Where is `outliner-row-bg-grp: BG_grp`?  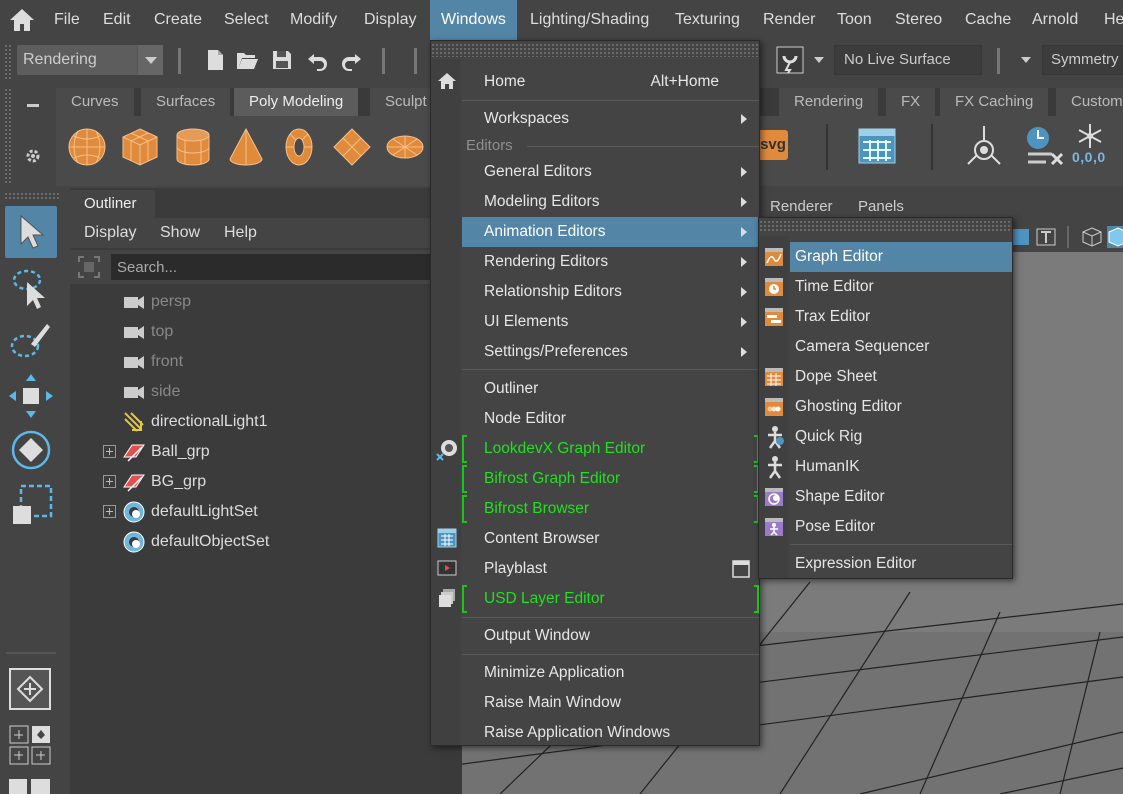
outliner-row-bg-grp: BG_grp is located at coordinates (255, 482).